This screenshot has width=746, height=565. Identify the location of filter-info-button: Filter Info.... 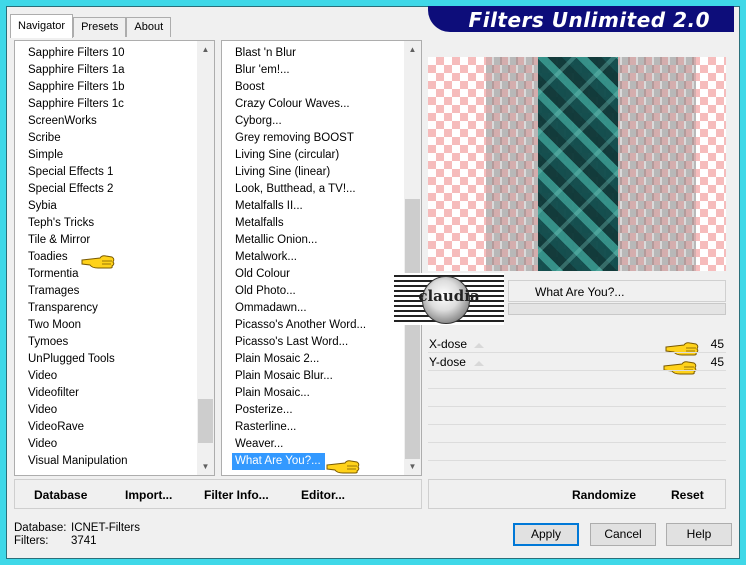
(236, 495).